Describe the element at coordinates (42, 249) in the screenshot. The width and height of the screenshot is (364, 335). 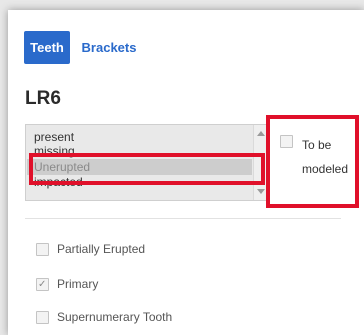
I see `partially-erupted-checkbox` at that location.